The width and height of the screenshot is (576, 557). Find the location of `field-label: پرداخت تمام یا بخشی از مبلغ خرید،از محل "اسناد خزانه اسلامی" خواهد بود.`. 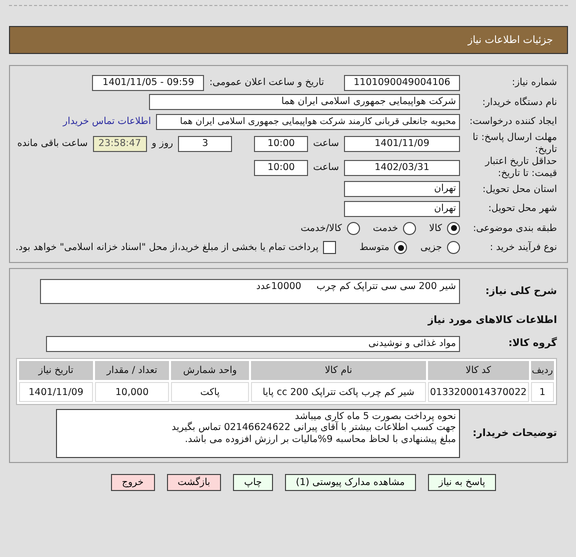

field-label: پرداخت تمام یا بخشی از مبلغ خرید،از محل "اسناد خزانه اسلامی" خواهد بود. is located at coordinates (167, 248).